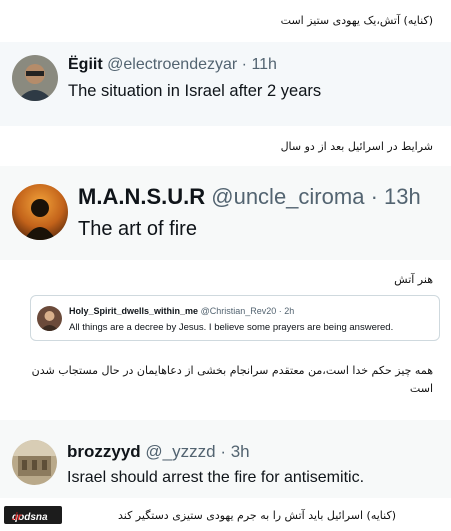 The width and height of the screenshot is (451, 531). Describe the element at coordinates (141, 196) in the screenshot. I see `author-name: M.A.N.S.U.R` at that location.